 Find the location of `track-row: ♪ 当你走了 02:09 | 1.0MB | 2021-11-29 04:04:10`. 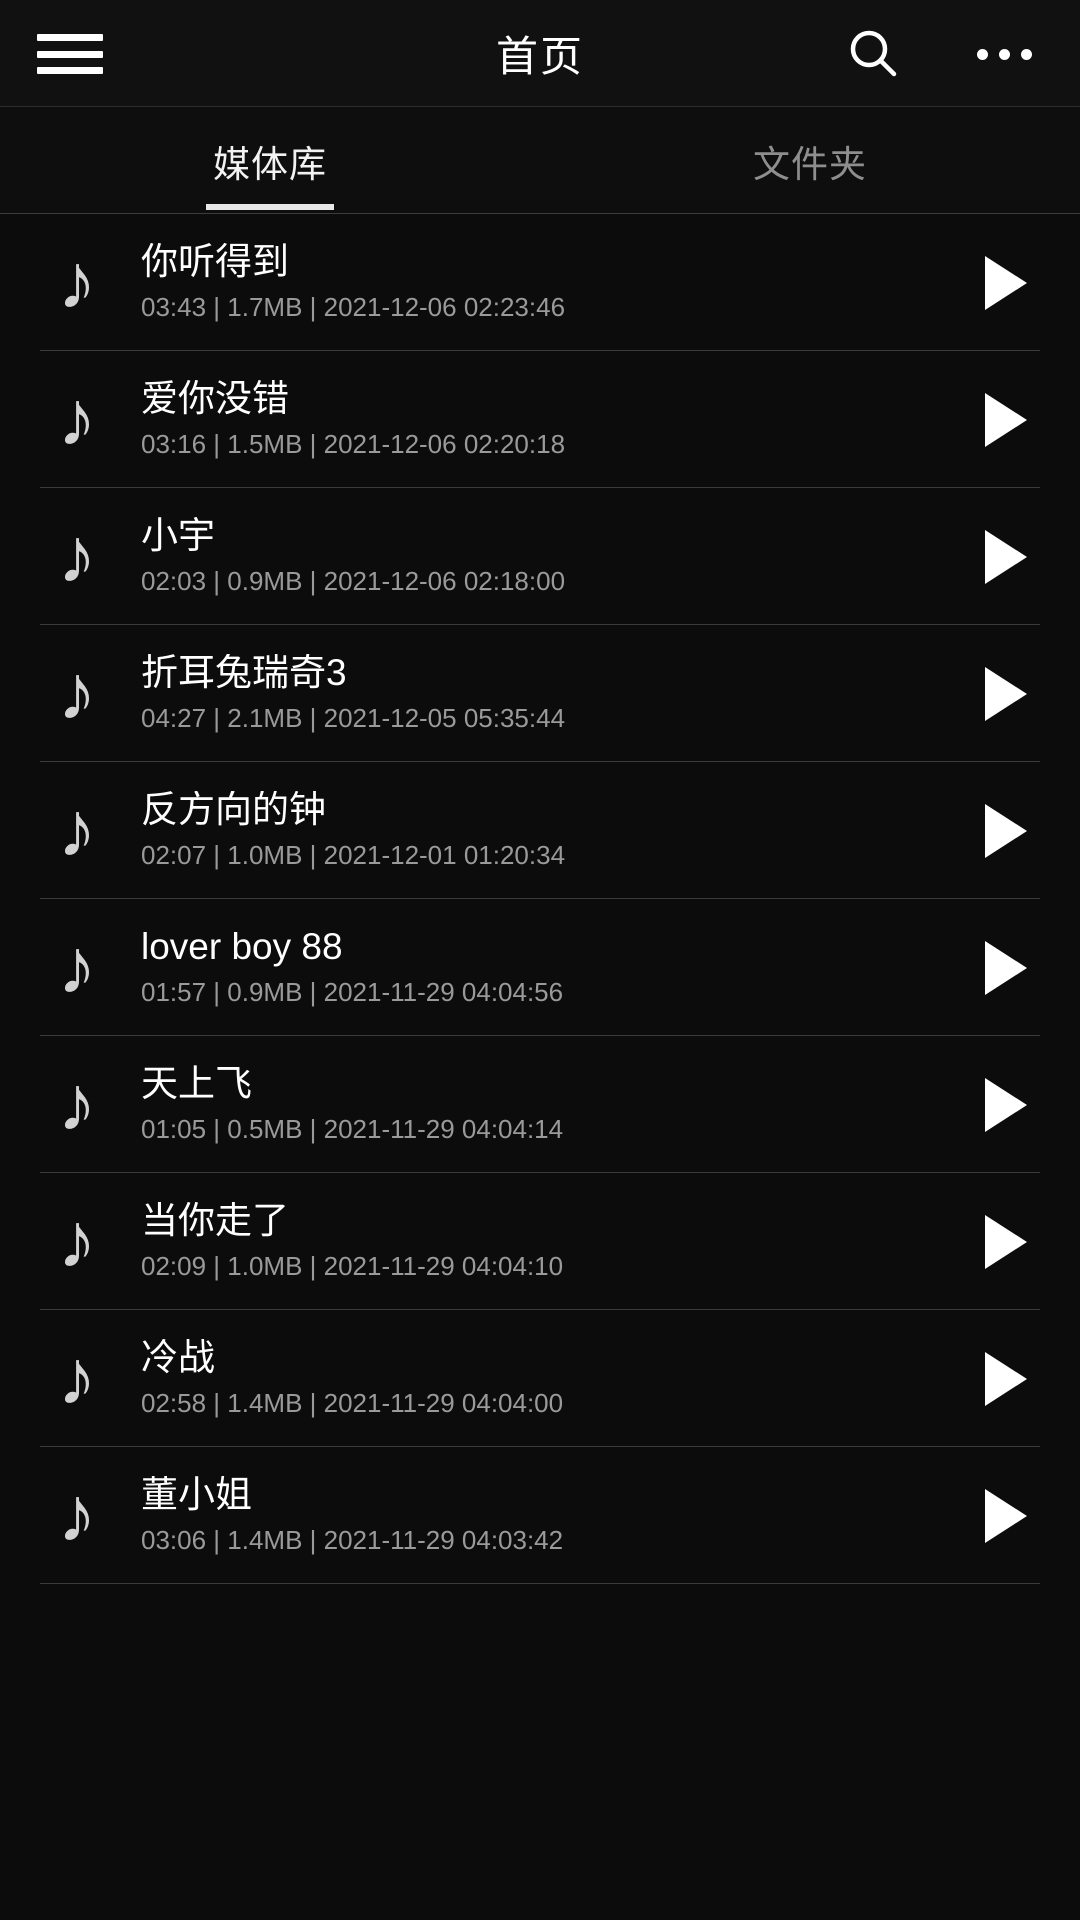

track-row: ♪ 当你走了 02:09 | 1.0MB | 2021-11-29 04:04:10 is located at coordinates (540, 1241).